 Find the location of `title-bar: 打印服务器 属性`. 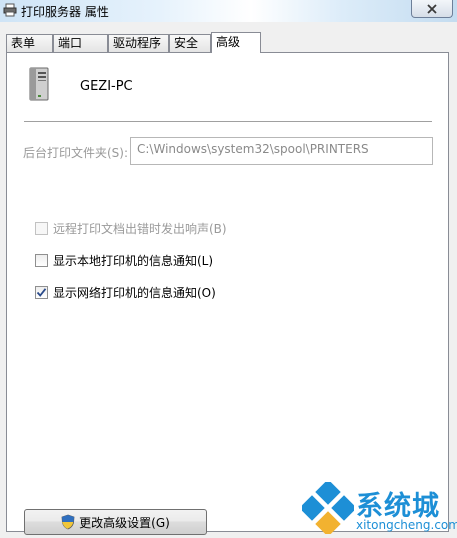

title-bar: 打印服务器 属性 is located at coordinates (228, 11).